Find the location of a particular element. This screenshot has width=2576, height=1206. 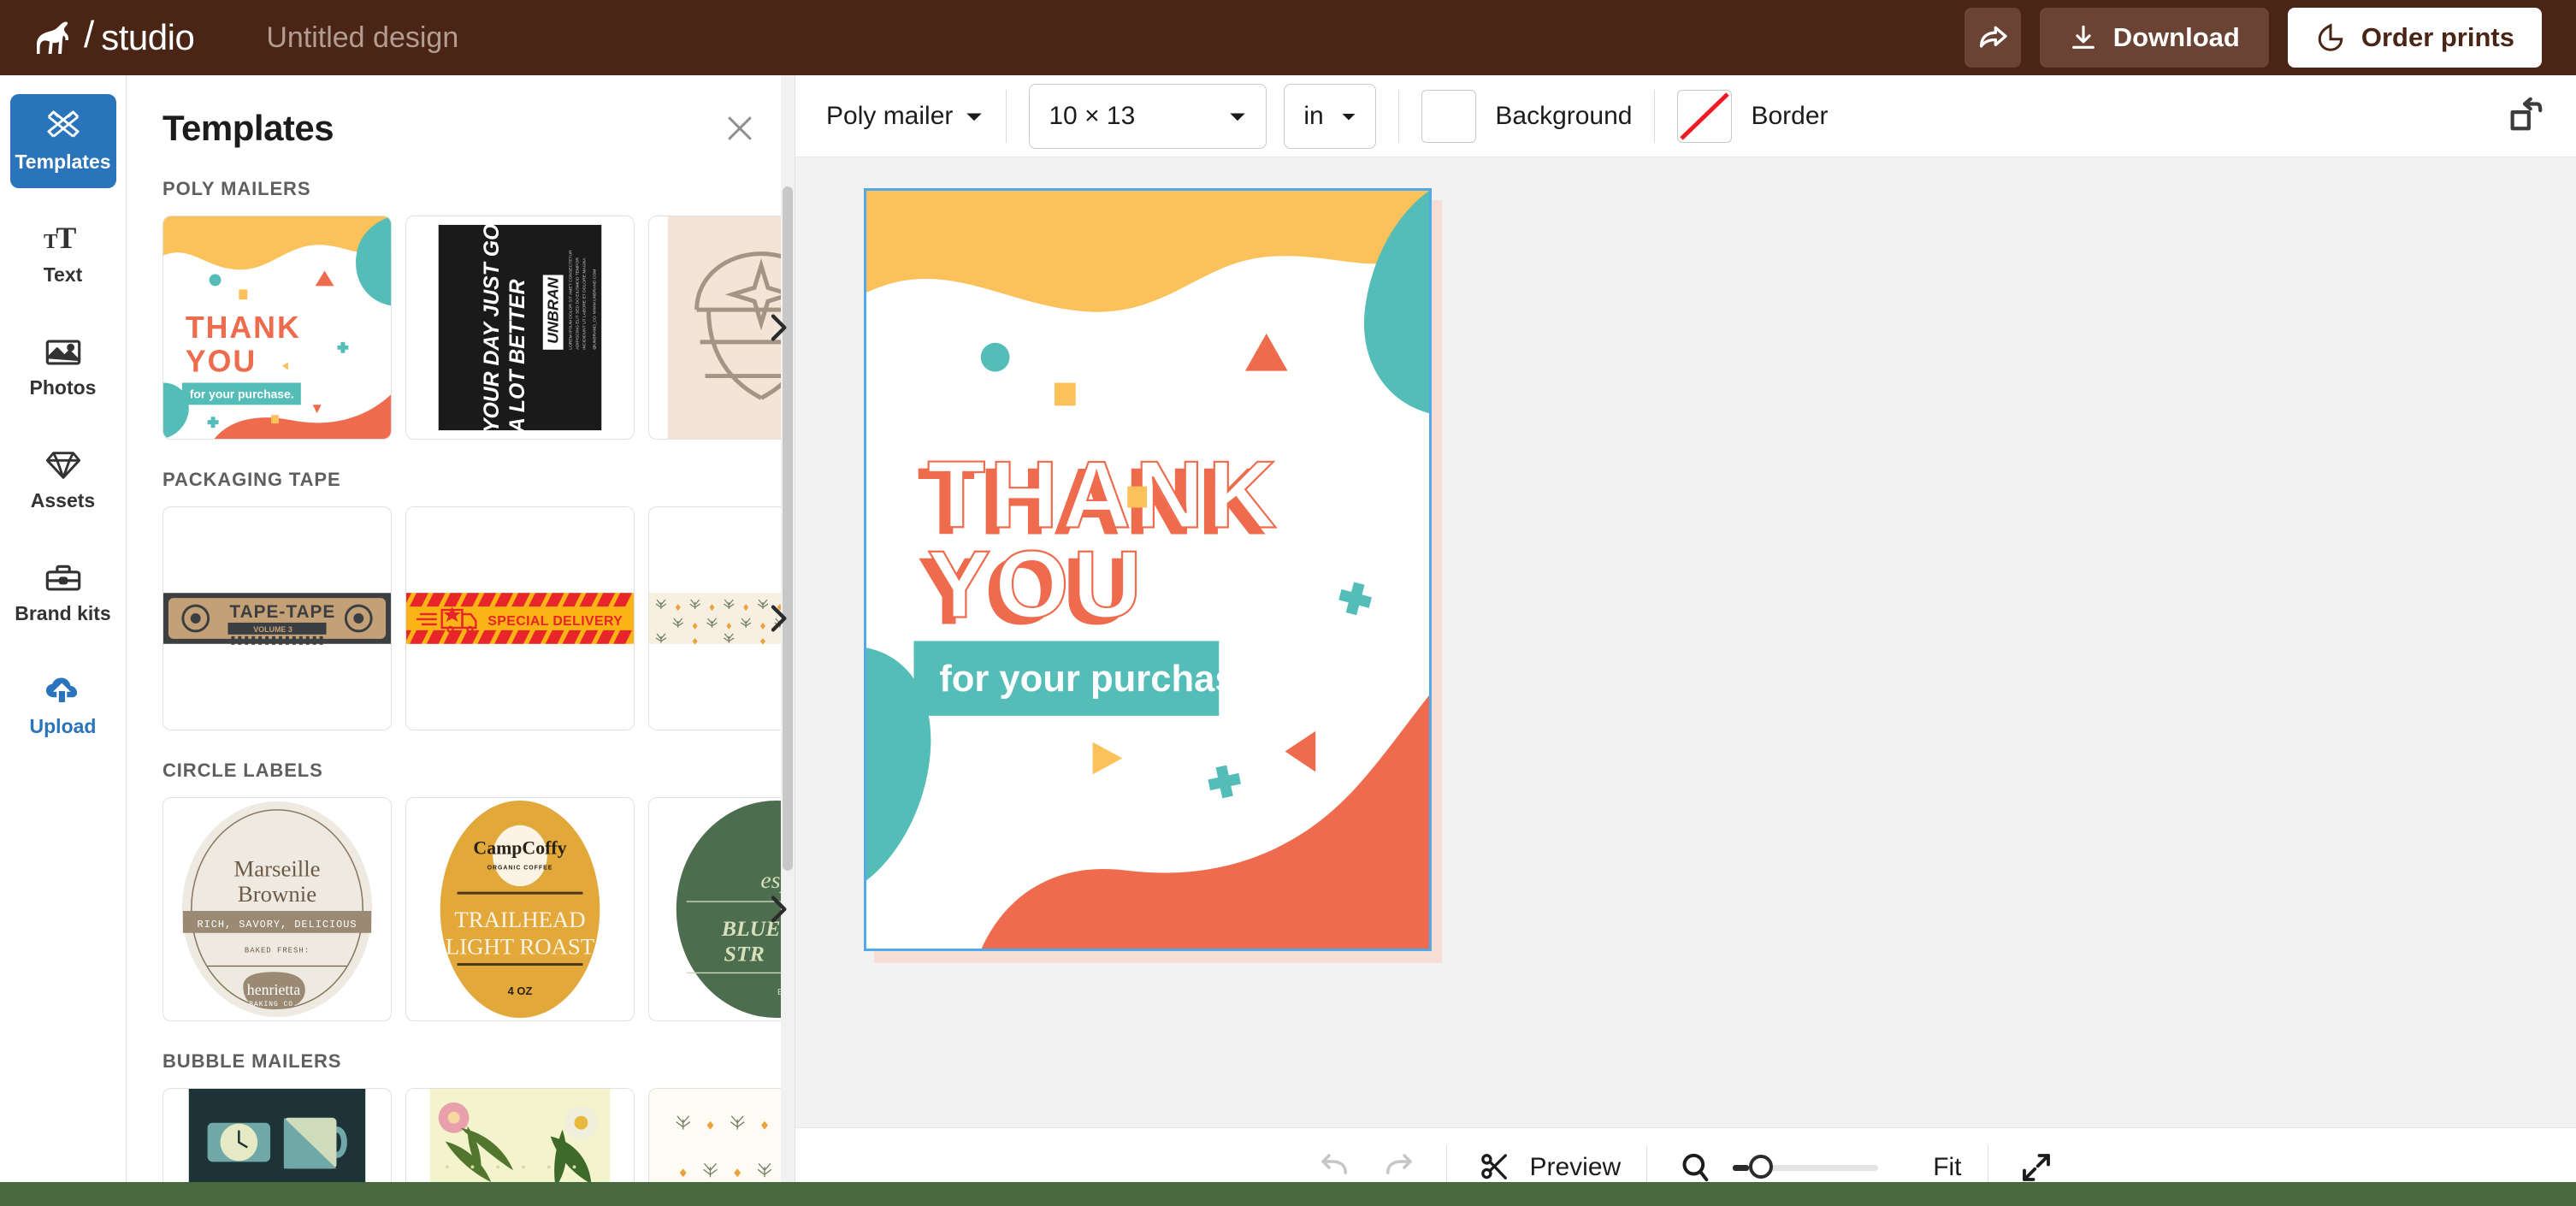

undo-icon is located at coordinates (1334, 1163).